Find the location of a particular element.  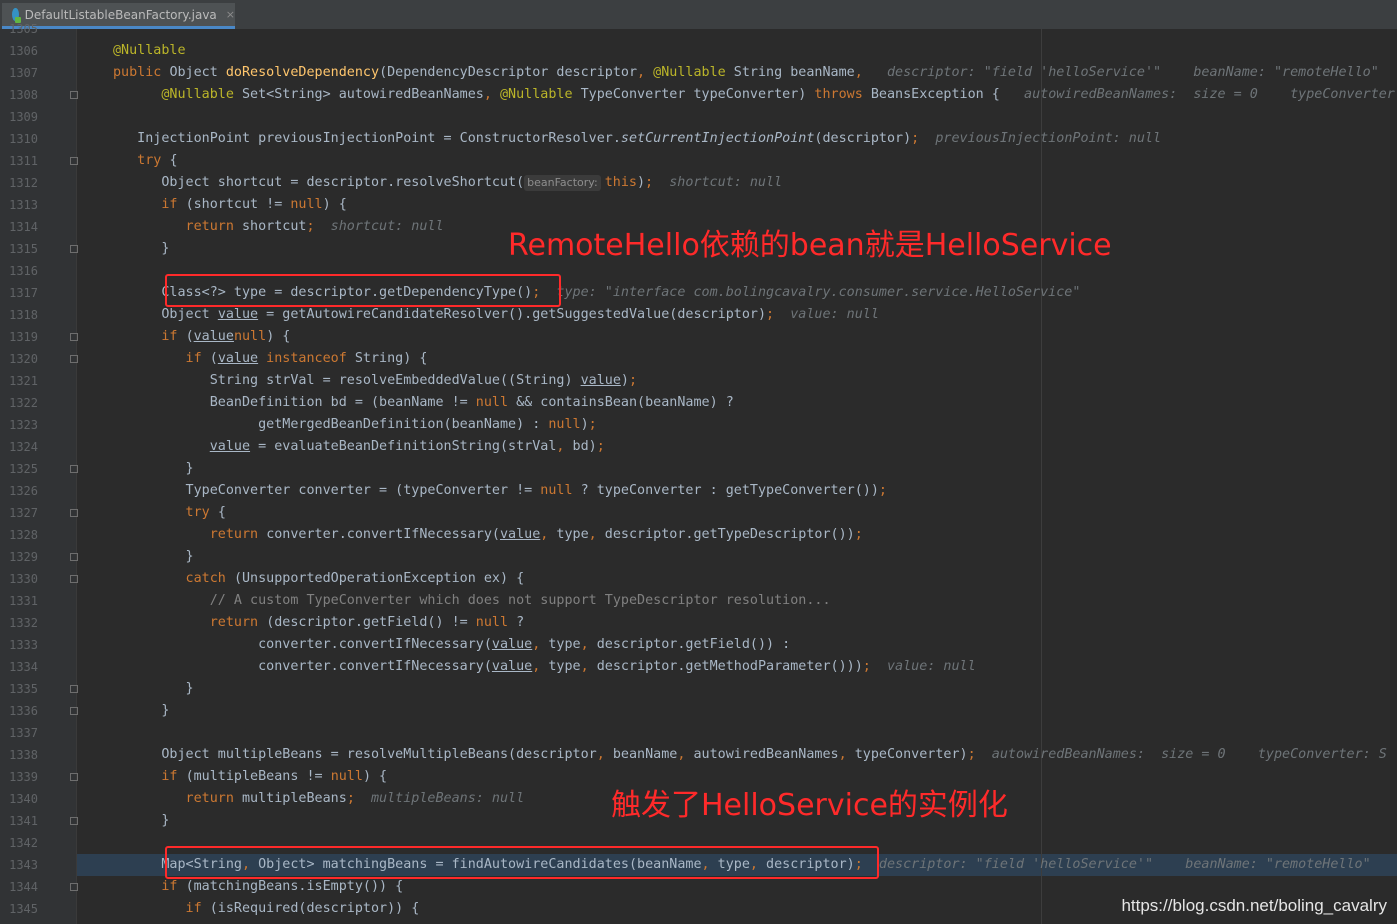

line-number: 1311 is located at coordinates (19, 161).